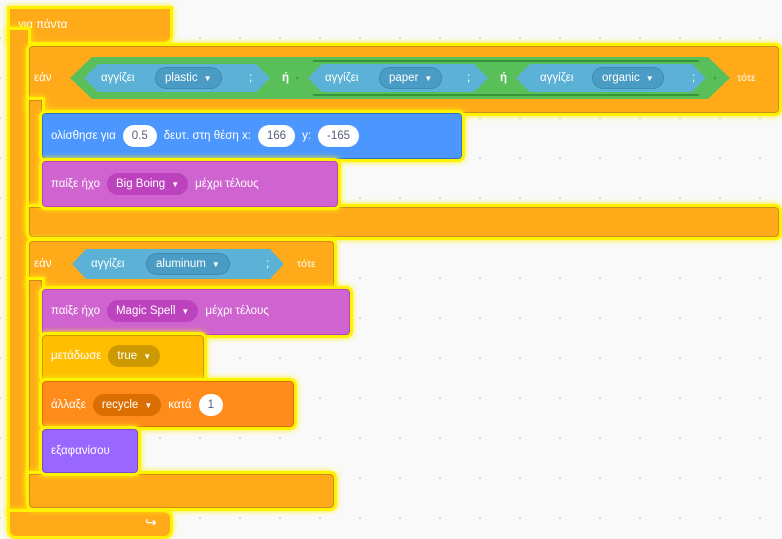  I want to click on glide-label: ολίσθησε για, so click(83, 136).